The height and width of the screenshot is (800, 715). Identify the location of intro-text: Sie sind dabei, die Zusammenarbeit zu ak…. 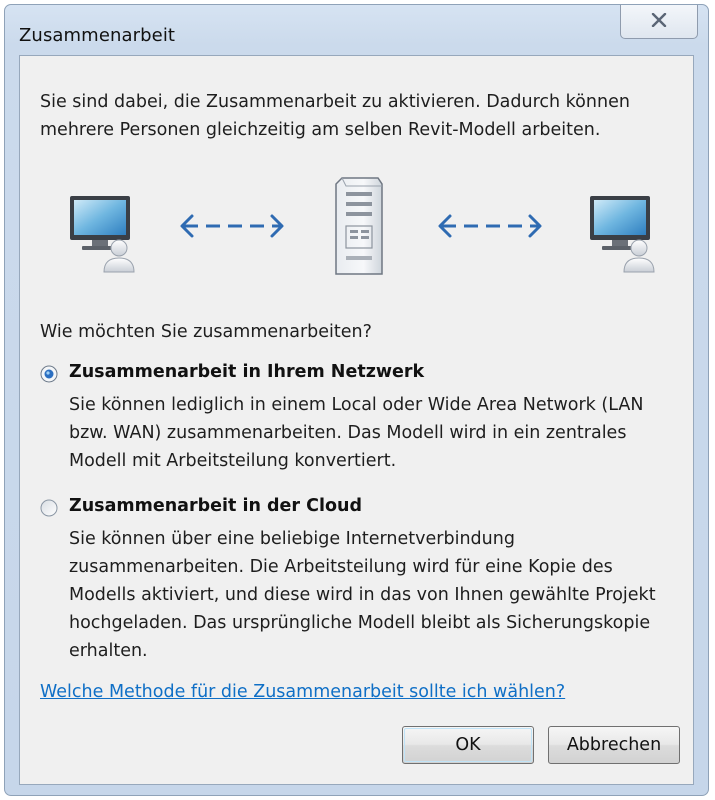
(335, 116).